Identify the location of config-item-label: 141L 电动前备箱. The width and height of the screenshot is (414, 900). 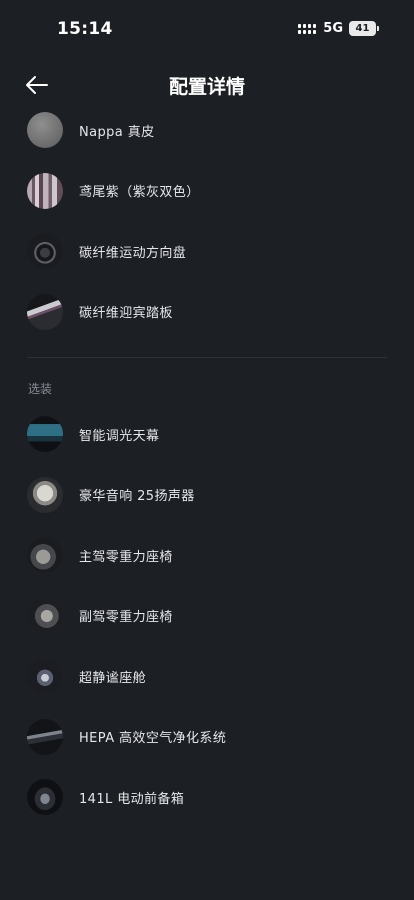
(132, 799).